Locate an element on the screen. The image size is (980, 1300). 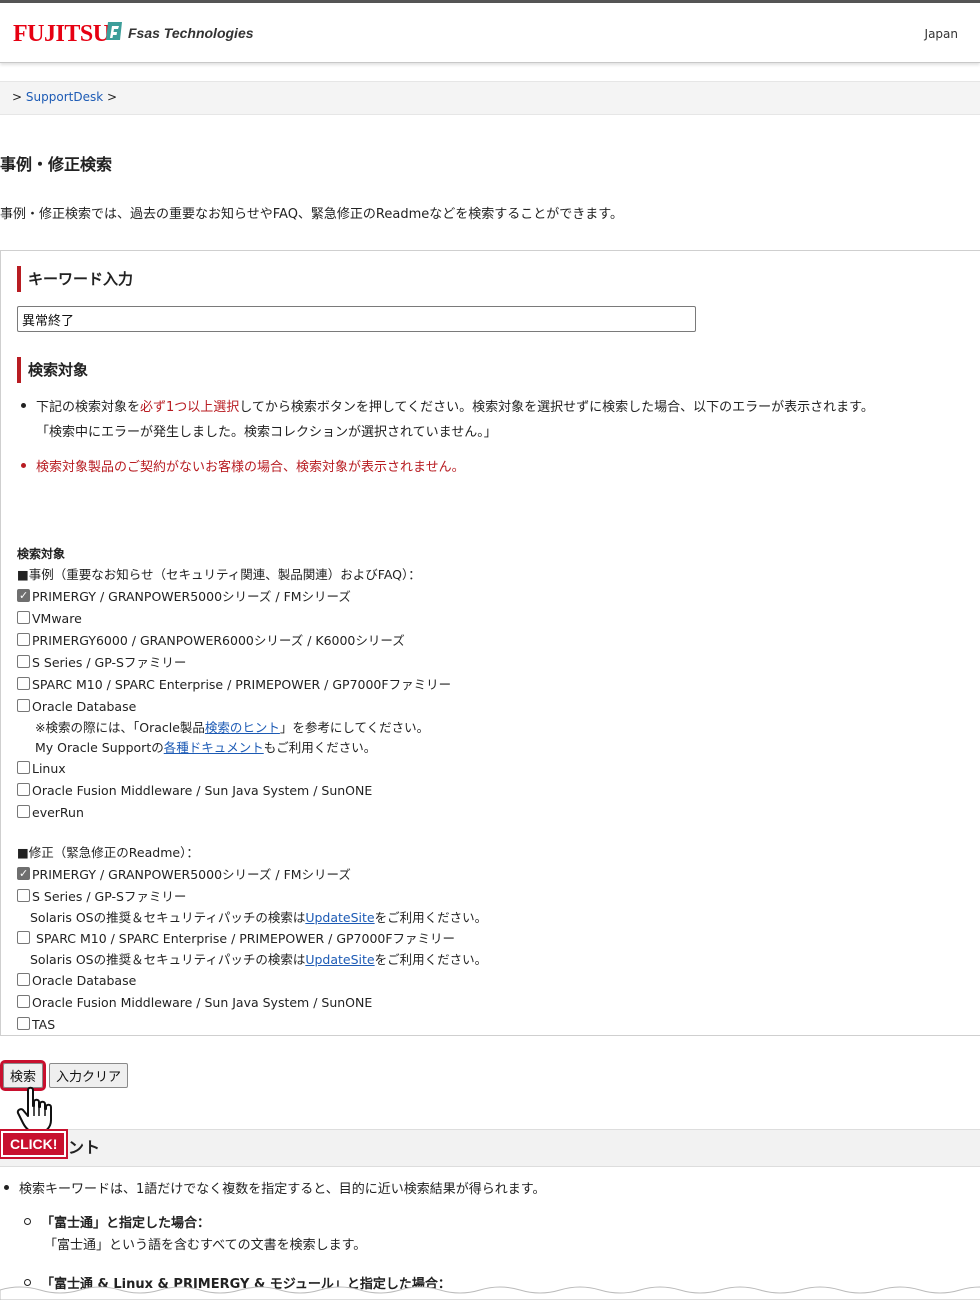
fixes-header: ■修正（緊急修正のReadme）： is located at coordinates (108, 852).